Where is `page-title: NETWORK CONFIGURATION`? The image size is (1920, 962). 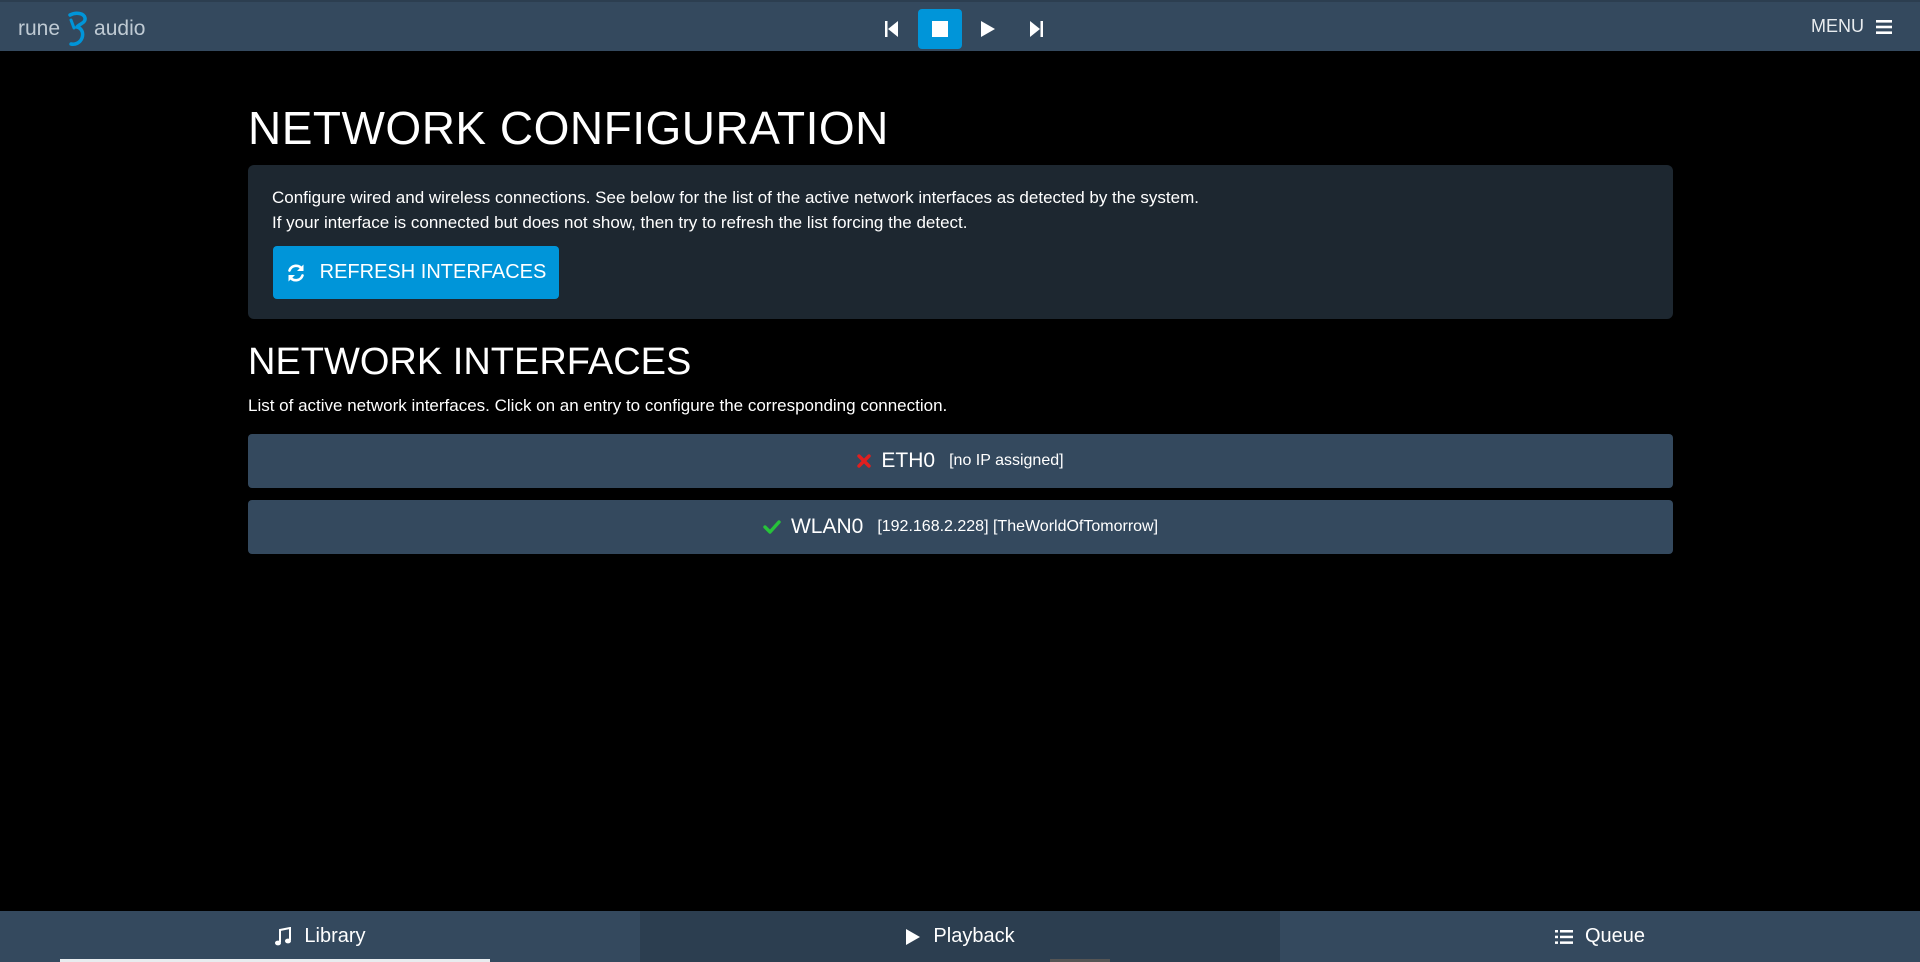 page-title: NETWORK CONFIGURATION is located at coordinates (568, 128).